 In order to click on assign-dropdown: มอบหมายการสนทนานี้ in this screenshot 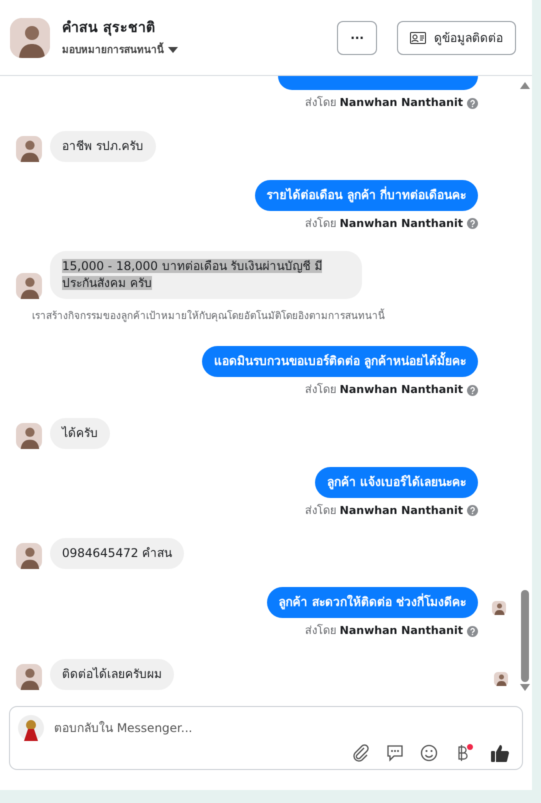, I will do `click(194, 50)`.